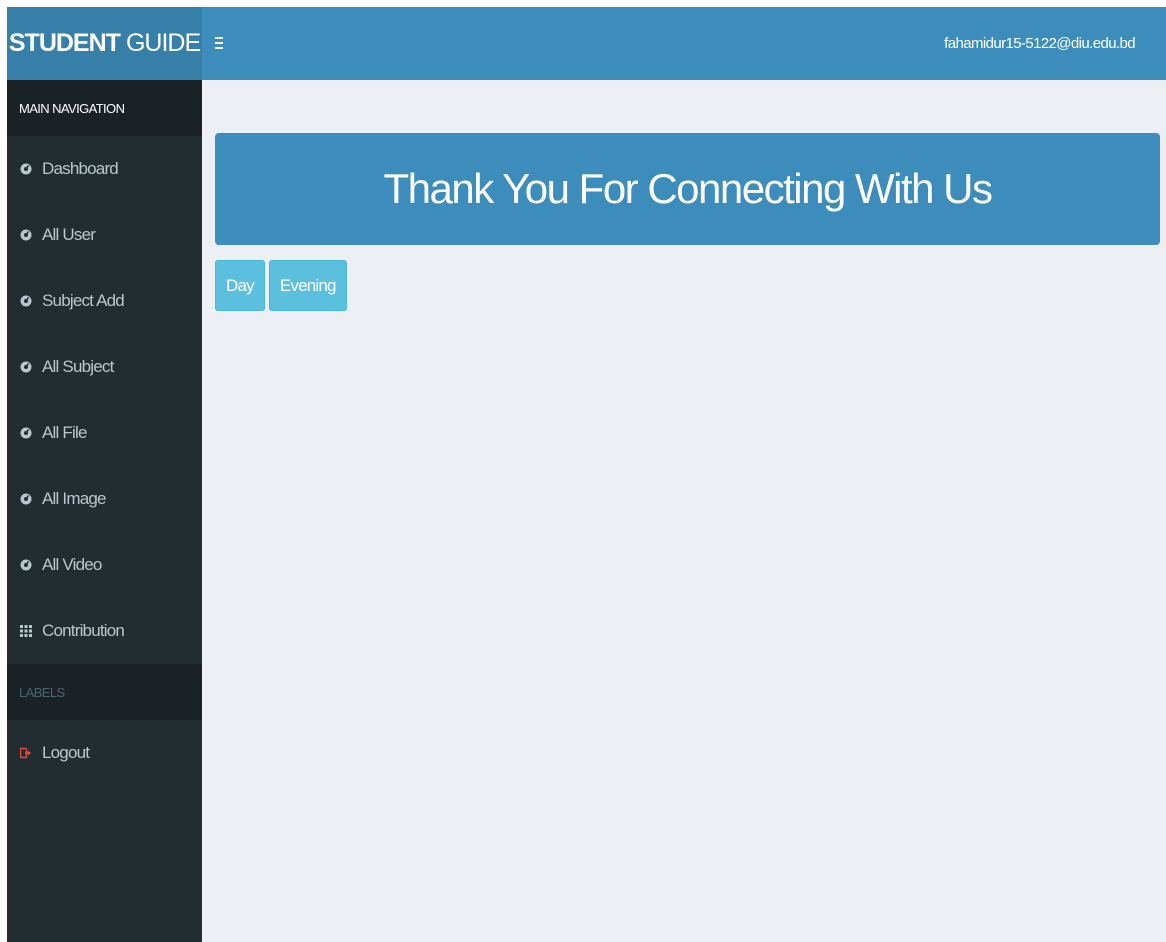 This screenshot has height=942, width=1166. Describe the element at coordinates (104, 753) in the screenshot. I see `sidebar-item-logout: Logout` at that location.